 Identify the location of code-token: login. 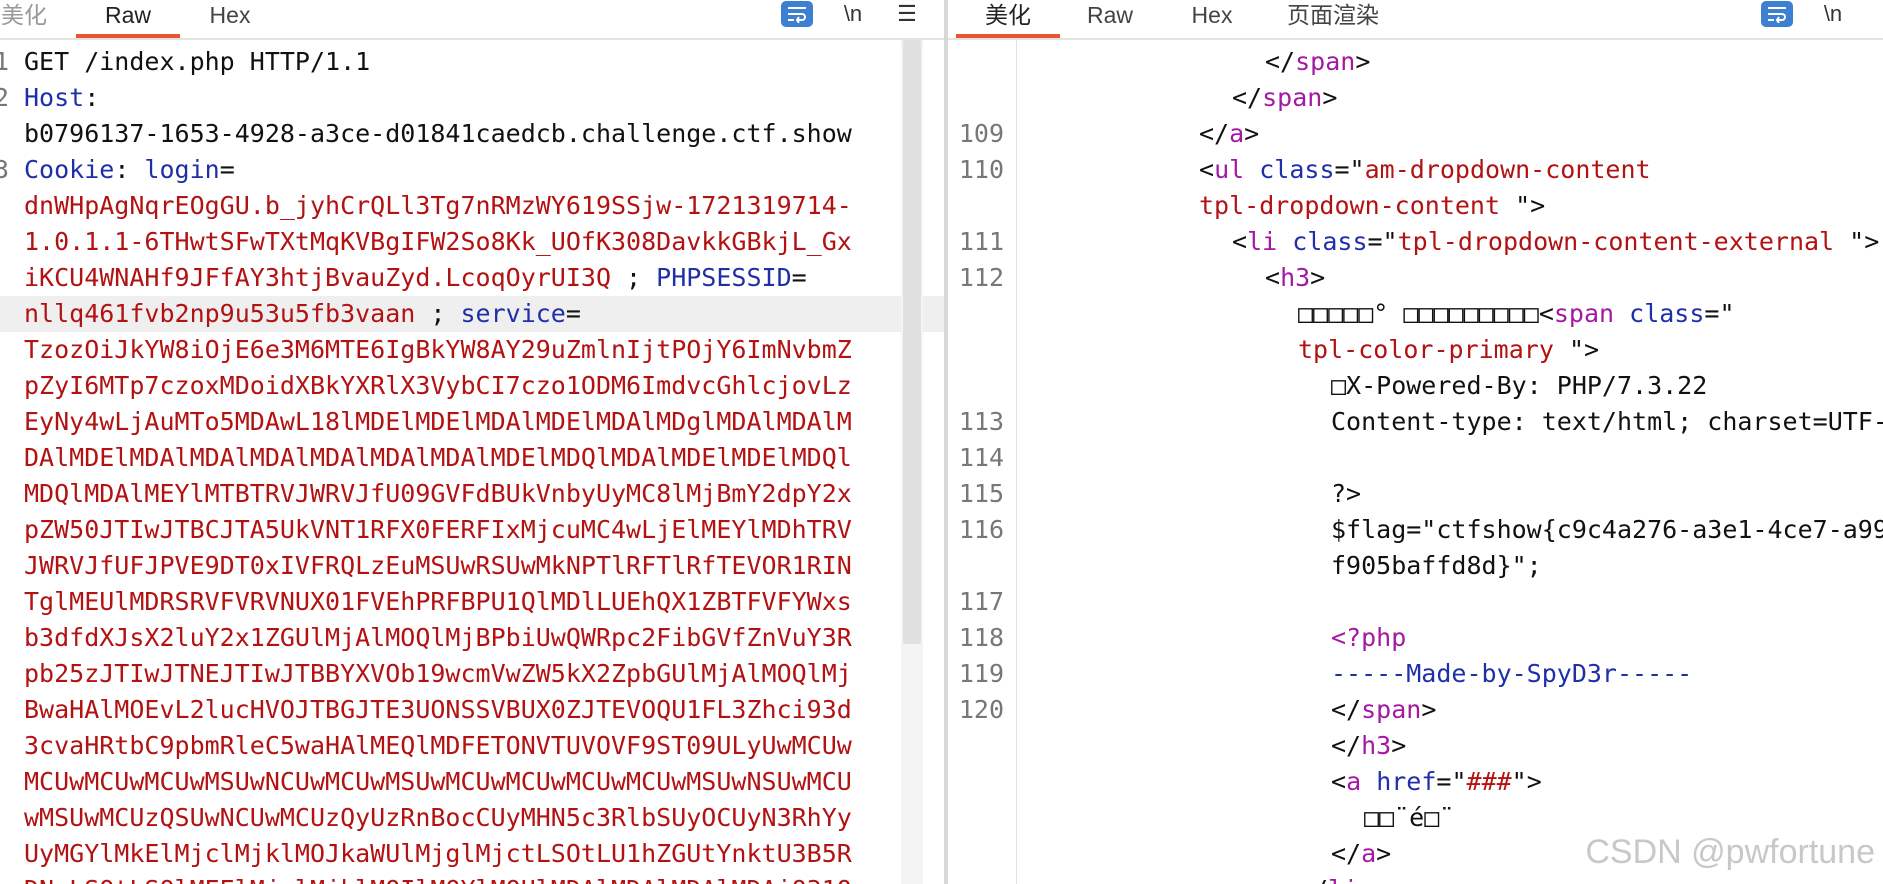
(182, 169).